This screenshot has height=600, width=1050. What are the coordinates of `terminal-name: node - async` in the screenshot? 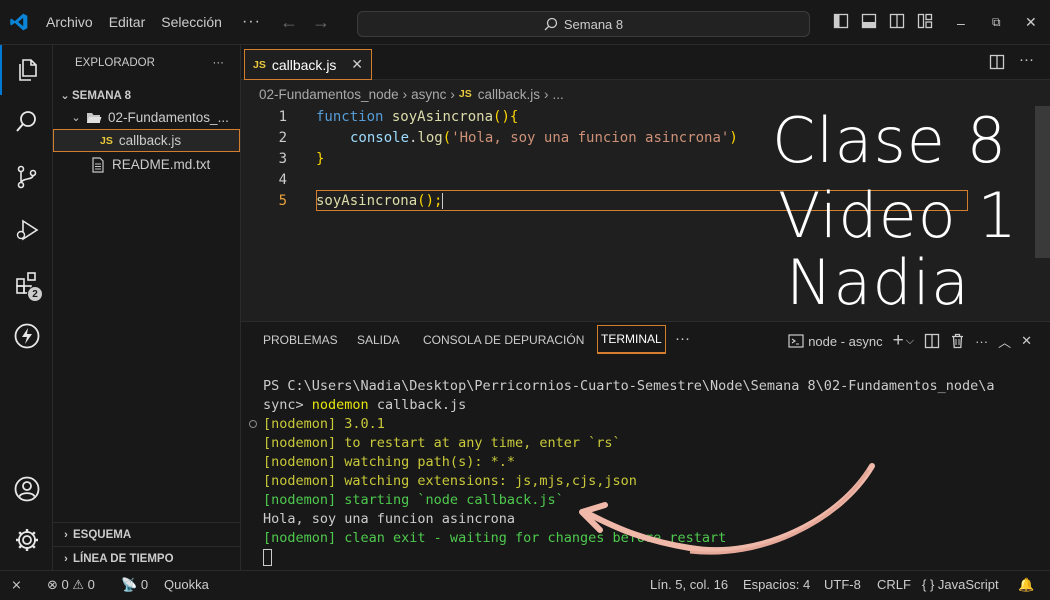 It's located at (845, 341).